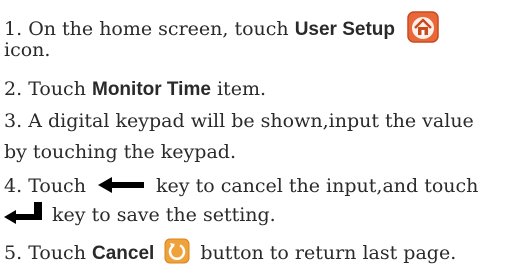 Image resolution: width=508 pixels, height=278 pixels. Describe the element at coordinates (13, 121) in the screenshot. I see `step-3-number: 3.` at that location.